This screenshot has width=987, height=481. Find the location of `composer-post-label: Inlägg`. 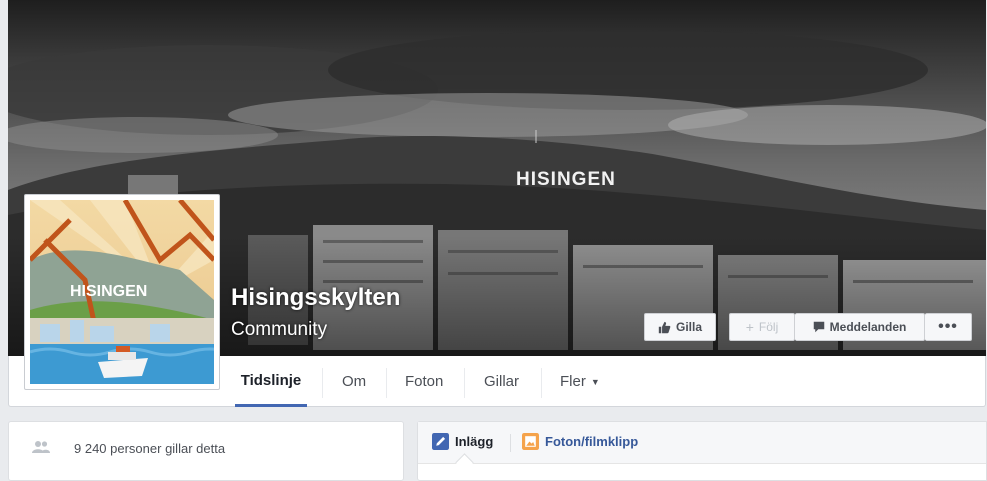

composer-post-label: Inlägg is located at coordinates (474, 441).